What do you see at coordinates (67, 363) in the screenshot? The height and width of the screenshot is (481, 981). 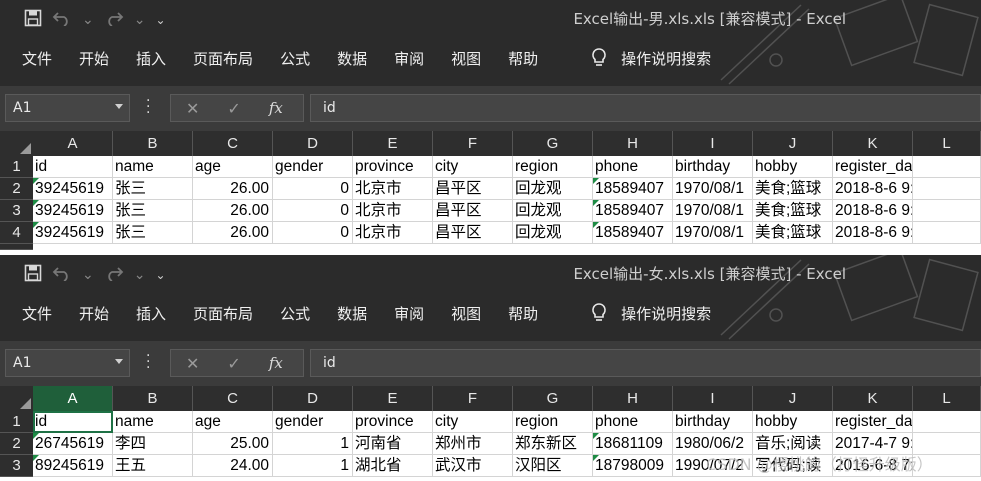 I see `name-box: A1` at bounding box center [67, 363].